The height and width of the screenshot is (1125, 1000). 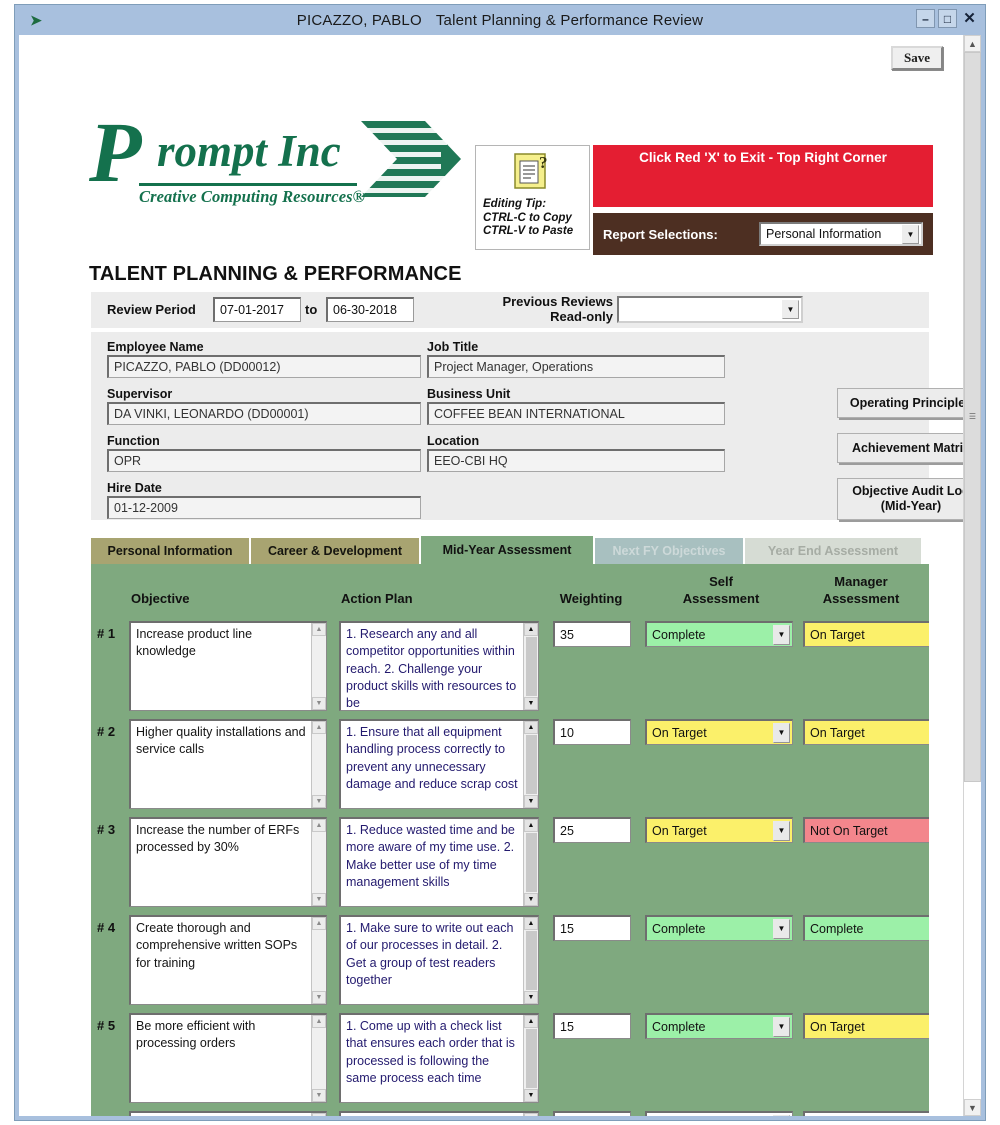 I want to click on manager-assessment-dropdown: Not On Target ▼, so click(x=866, y=830).